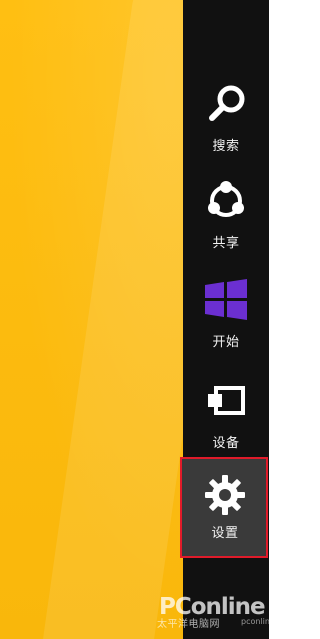 The height and width of the screenshot is (639, 320). Describe the element at coordinates (188, 624) in the screenshot. I see `watermark-subtitle: 太平洋电脑网` at that location.